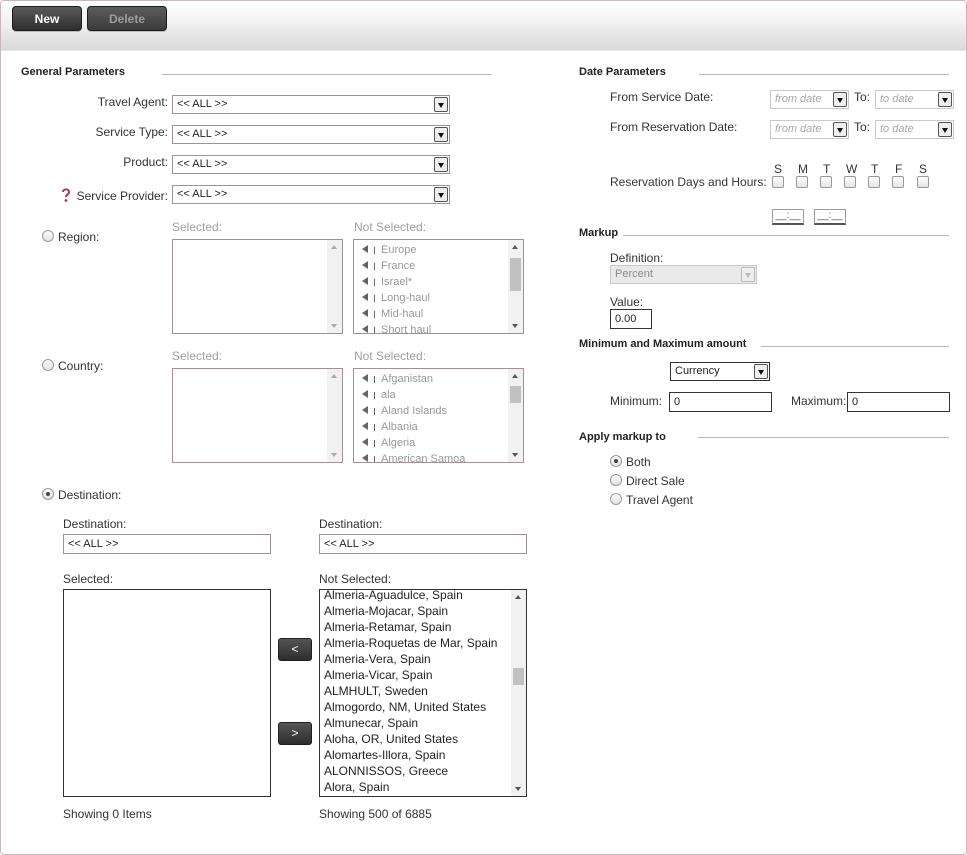 The image size is (967, 855). What do you see at coordinates (392, 314) in the screenshot?
I see `list-item: Mid-haul` at bounding box center [392, 314].